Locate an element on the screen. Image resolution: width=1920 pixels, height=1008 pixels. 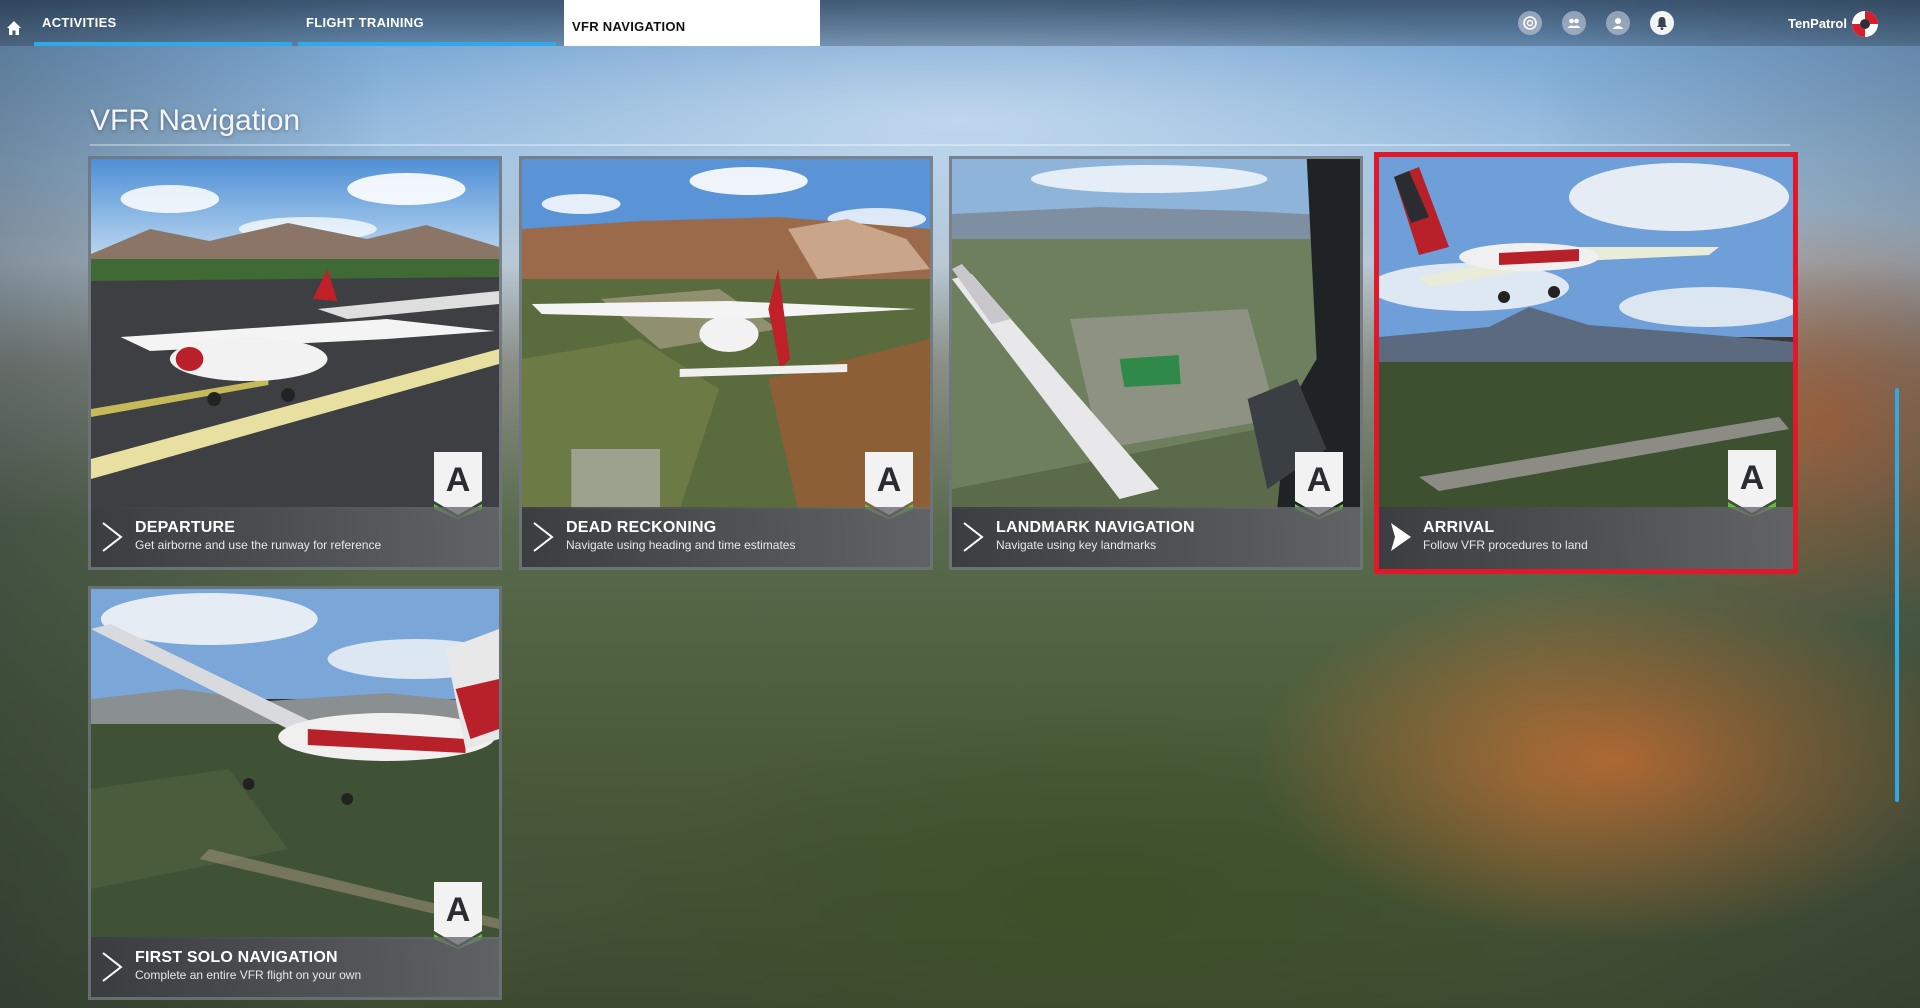
home-button is located at coordinates (14, 28).